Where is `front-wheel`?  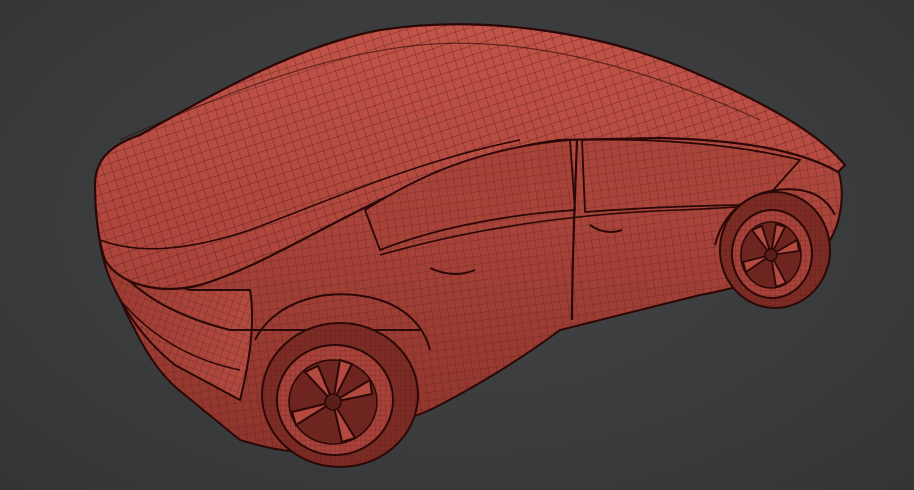 front-wheel is located at coordinates (775, 250).